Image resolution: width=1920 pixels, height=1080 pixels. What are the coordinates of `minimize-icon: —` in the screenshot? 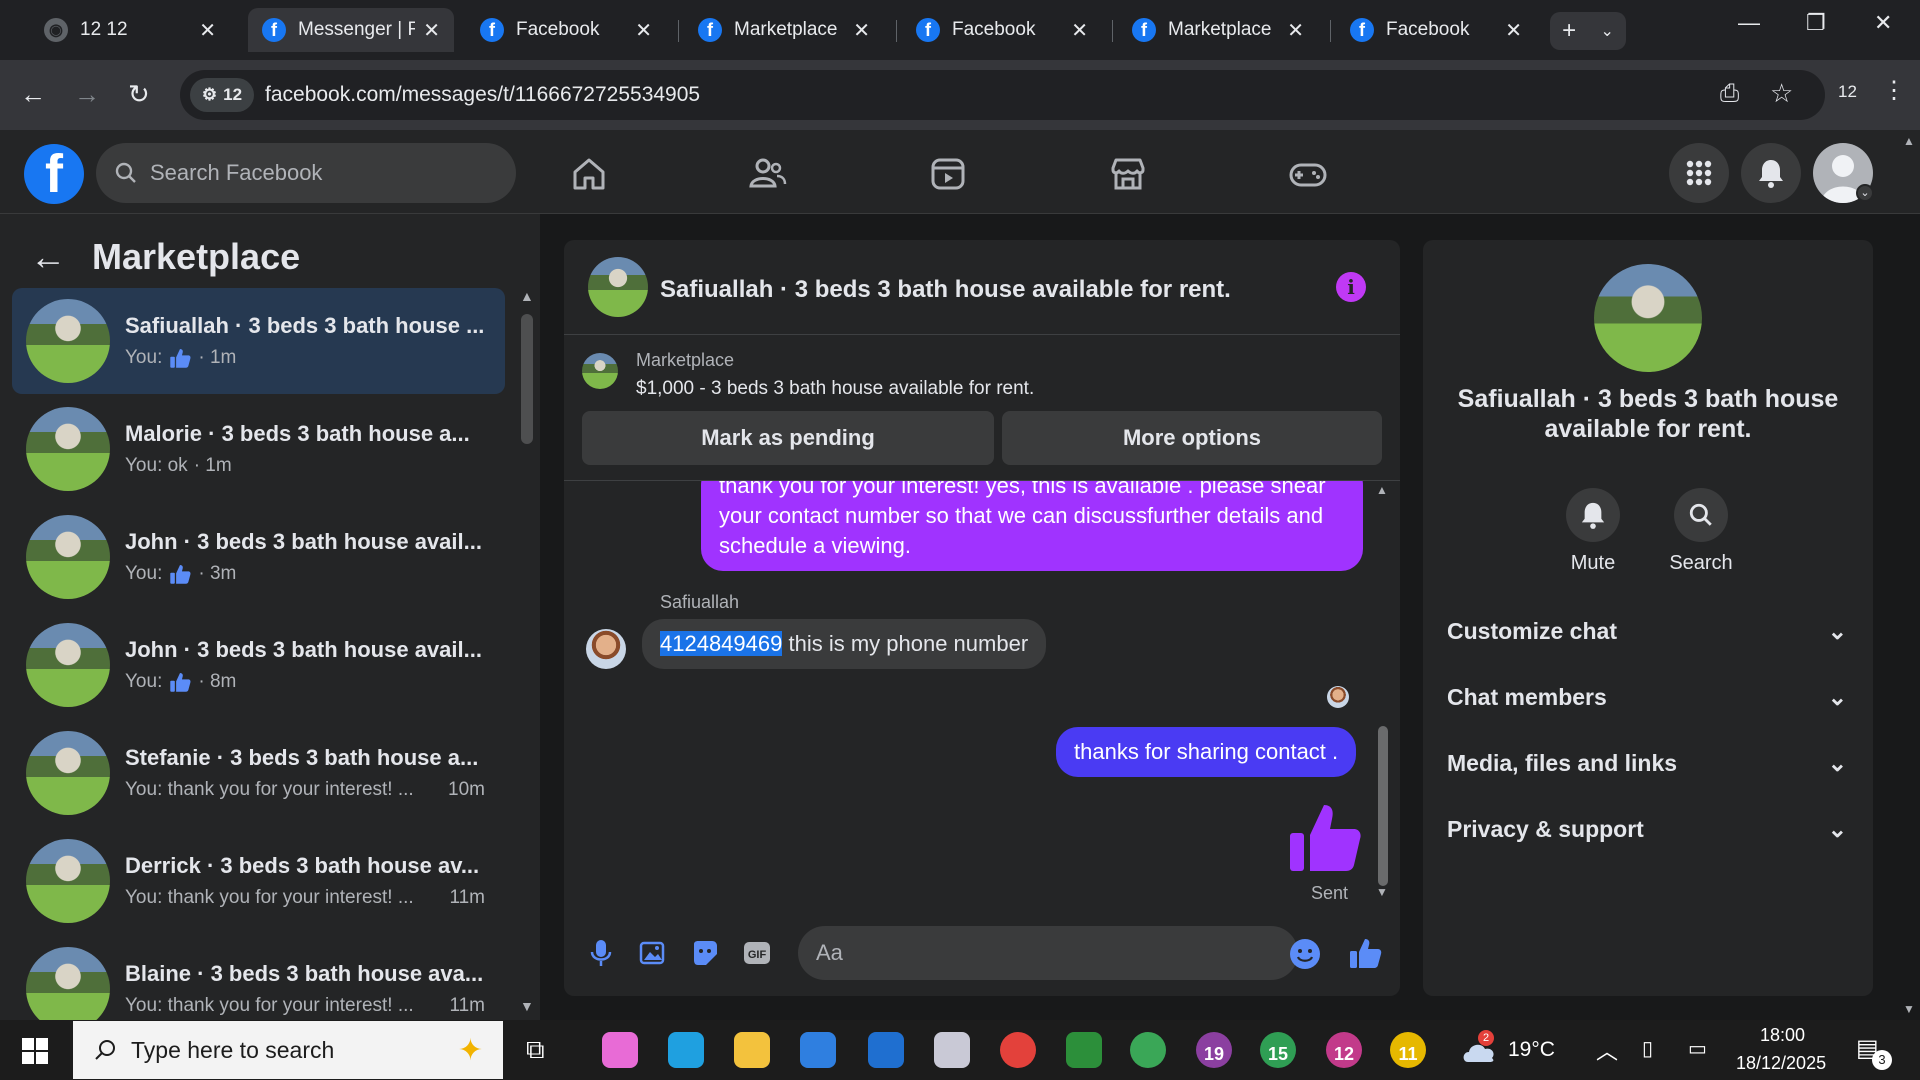 It's located at (1749, 23).